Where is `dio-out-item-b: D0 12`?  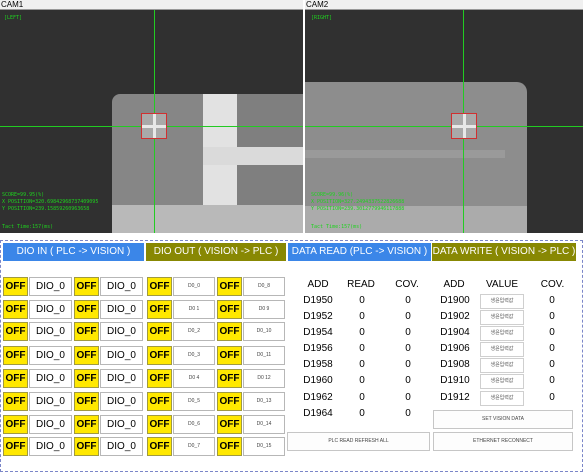 dio-out-item-b: D0 12 is located at coordinates (264, 378).